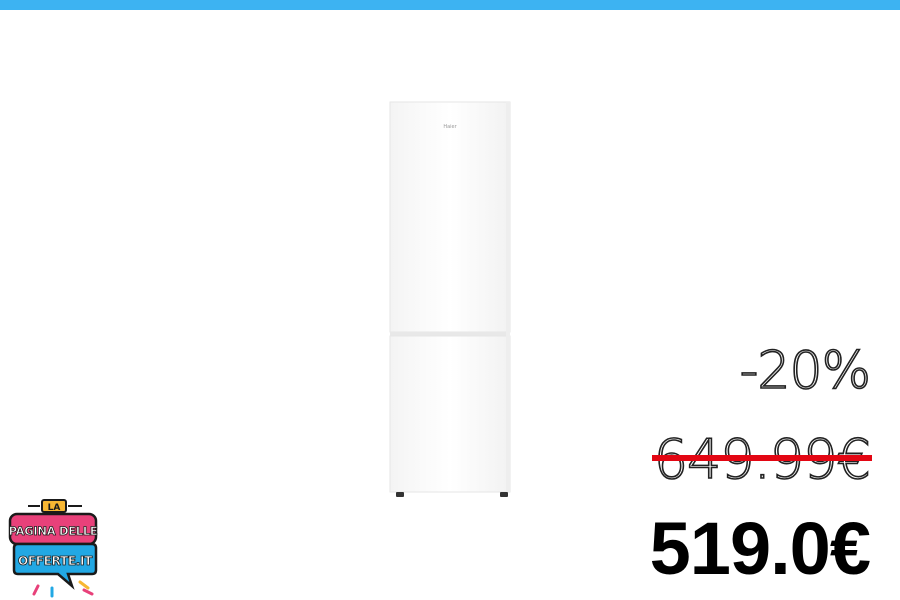 This screenshot has width=900, height=600. I want to click on new-price: 519.0€, so click(760, 548).